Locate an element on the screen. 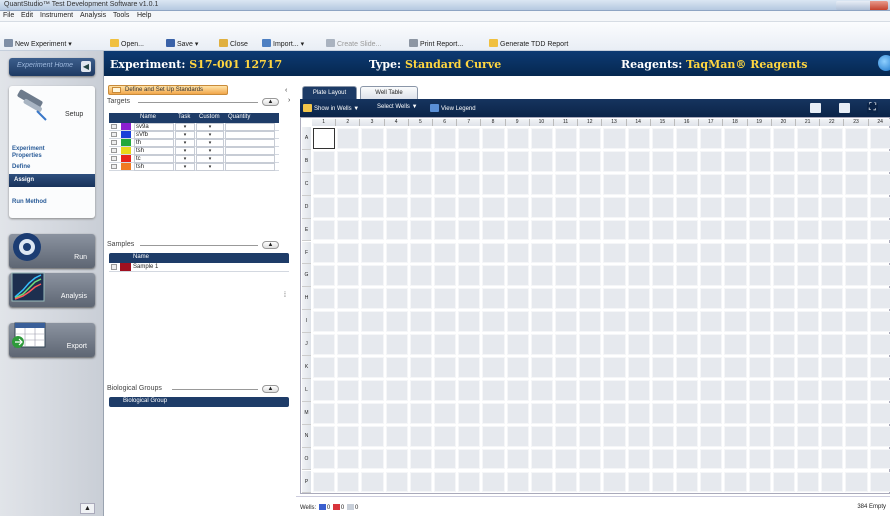 The width and height of the screenshot is (890, 516). column-header: 21 is located at coordinates (808, 122).